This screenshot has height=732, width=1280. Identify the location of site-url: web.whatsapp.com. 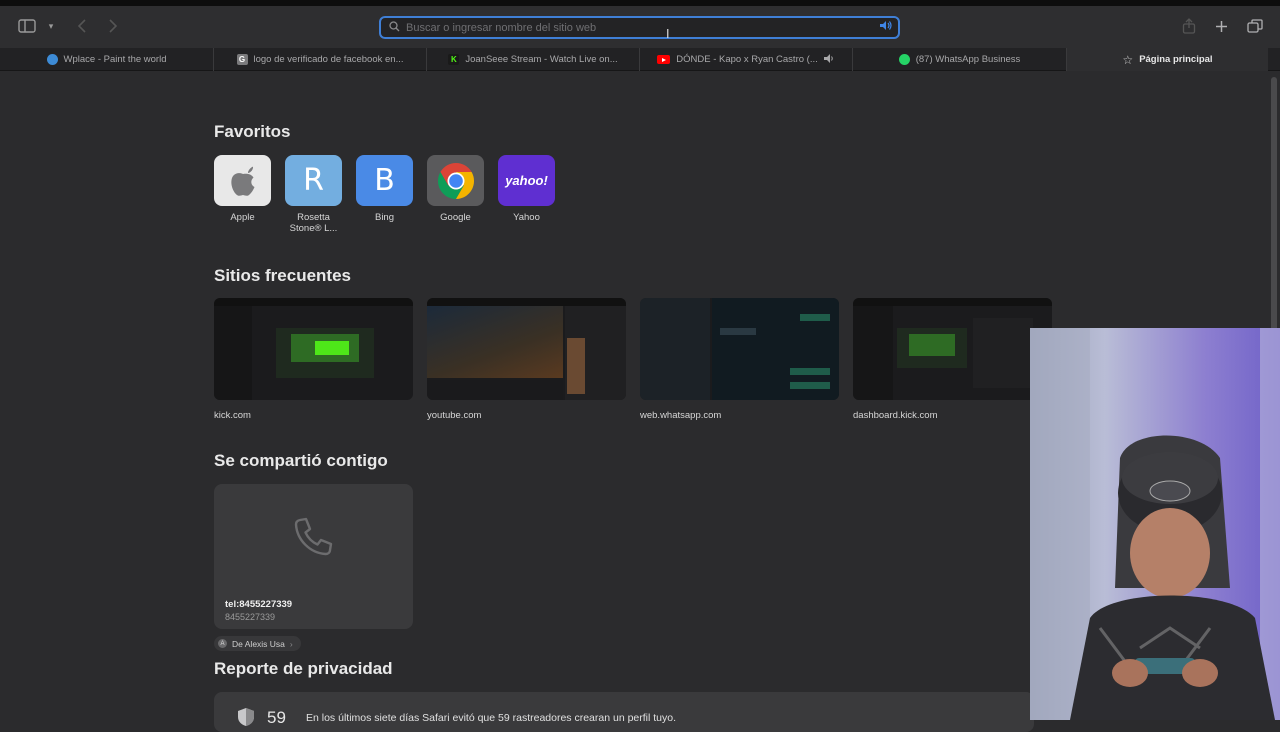
(681, 415).